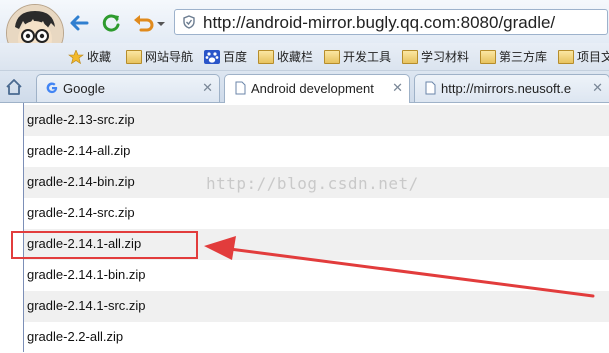  Describe the element at coordinates (593, 57) in the screenshot. I see `bookmark-label: 项目文` at that location.